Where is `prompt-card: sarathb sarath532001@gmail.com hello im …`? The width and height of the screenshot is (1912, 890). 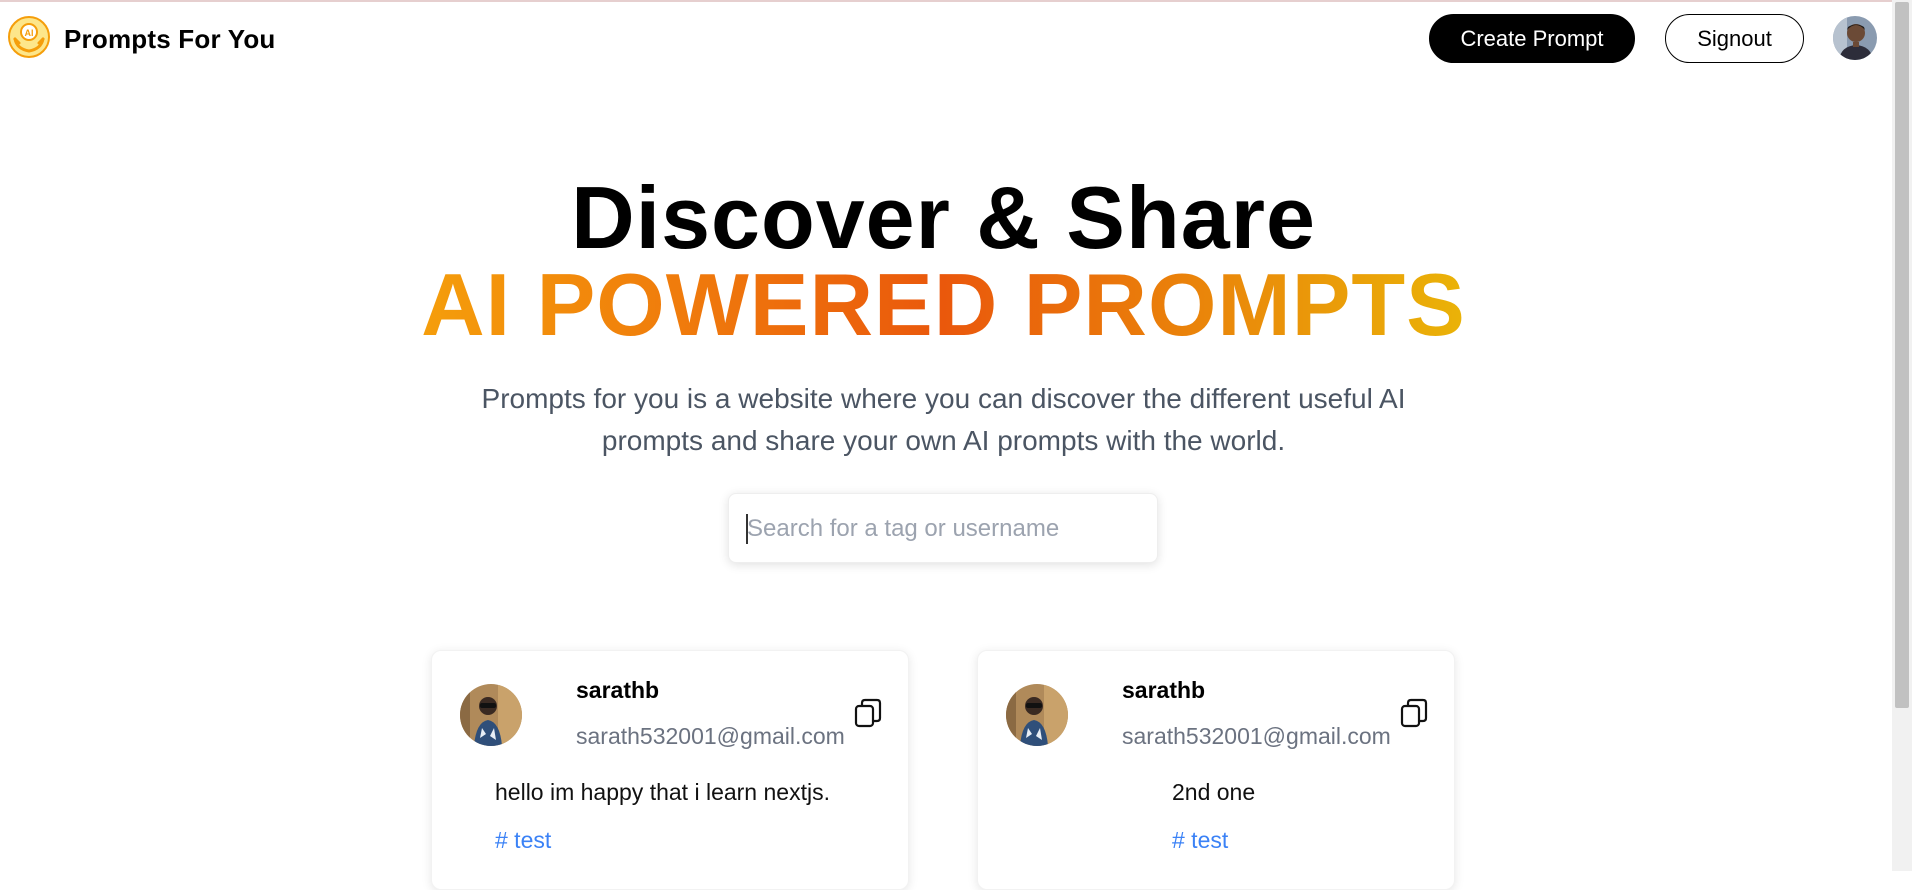
prompt-card: sarathb sarath532001@gmail.com hello im … is located at coordinates (670, 770).